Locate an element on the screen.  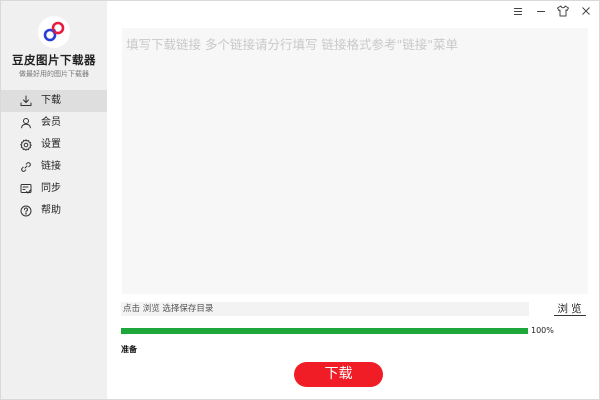
sidebar-item-help: 帮助 is located at coordinates (54, 211).